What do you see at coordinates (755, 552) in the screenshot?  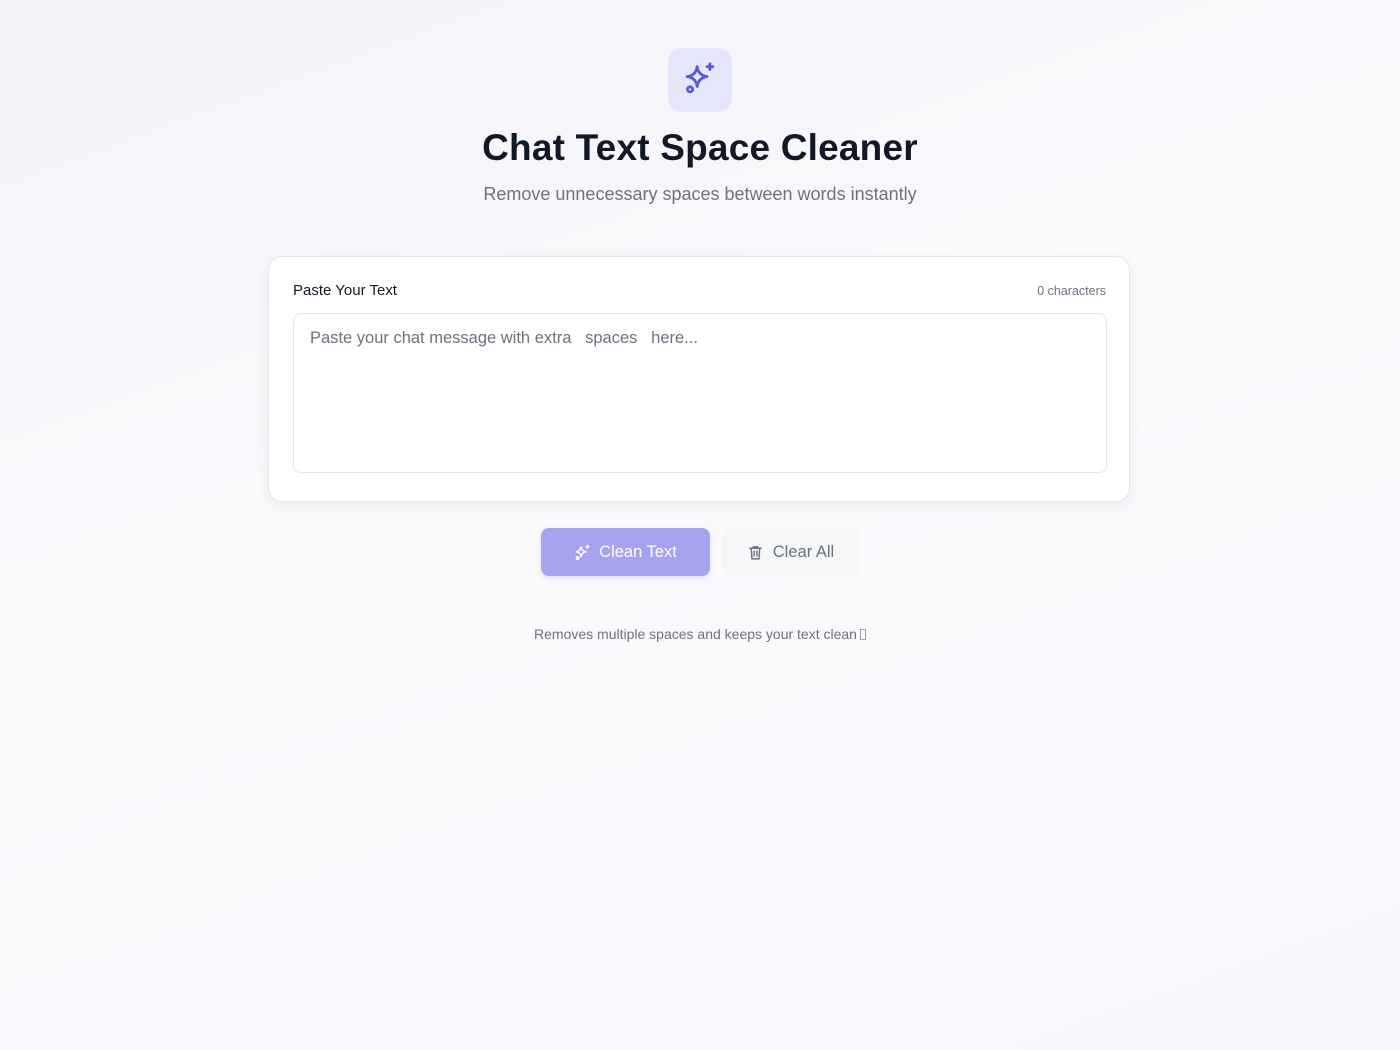 I see `trash-icon` at bounding box center [755, 552].